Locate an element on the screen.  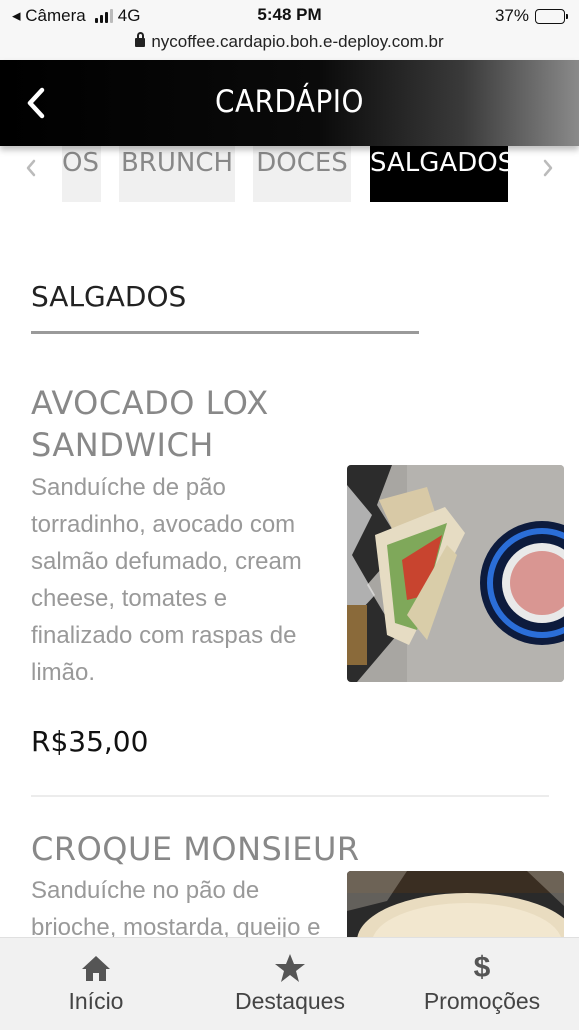
chevron-right-icon is located at coordinates (548, 168).